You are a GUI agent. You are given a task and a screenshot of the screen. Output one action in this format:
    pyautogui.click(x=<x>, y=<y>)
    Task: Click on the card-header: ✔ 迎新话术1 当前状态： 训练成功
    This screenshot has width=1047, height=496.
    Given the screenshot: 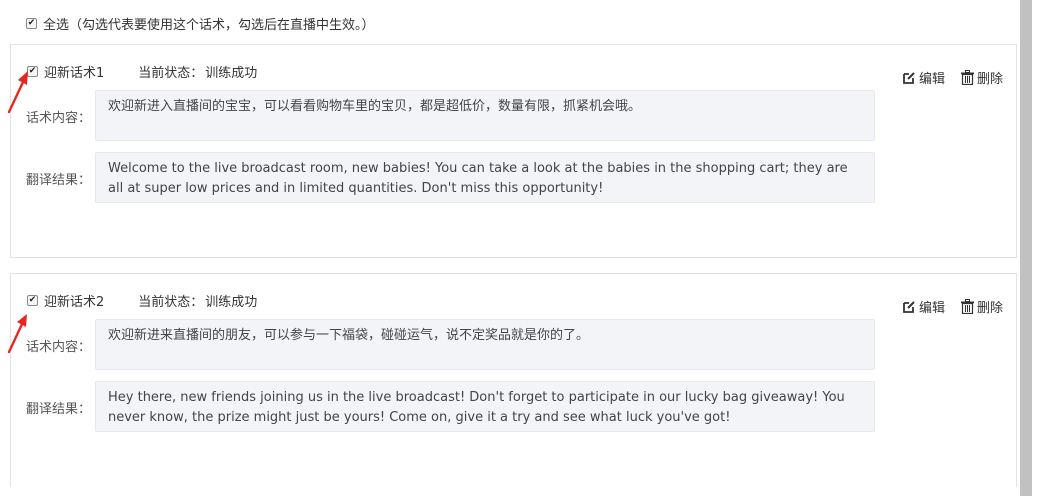 What is the action you would take?
    pyautogui.click(x=142, y=71)
    